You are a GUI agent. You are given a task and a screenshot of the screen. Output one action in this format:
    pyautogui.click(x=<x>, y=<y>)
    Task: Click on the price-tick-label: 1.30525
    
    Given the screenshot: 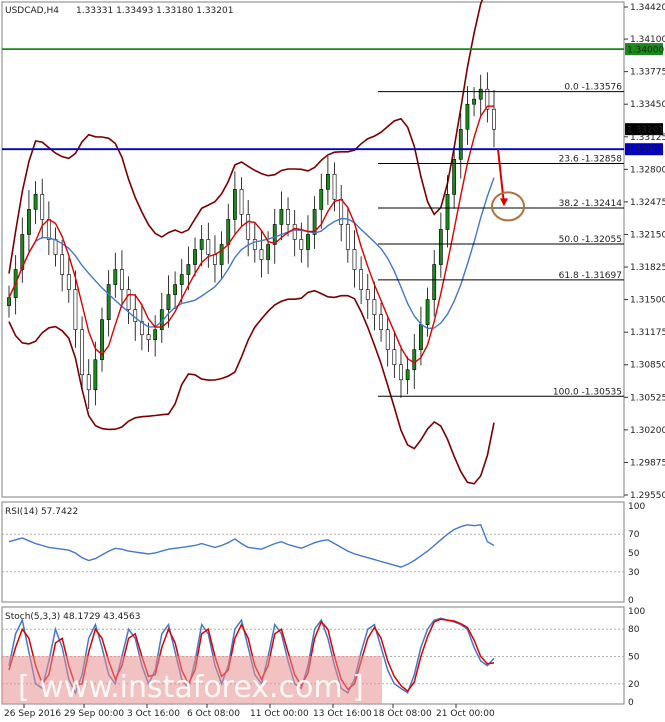 What is the action you would take?
    pyautogui.click(x=647, y=398)
    